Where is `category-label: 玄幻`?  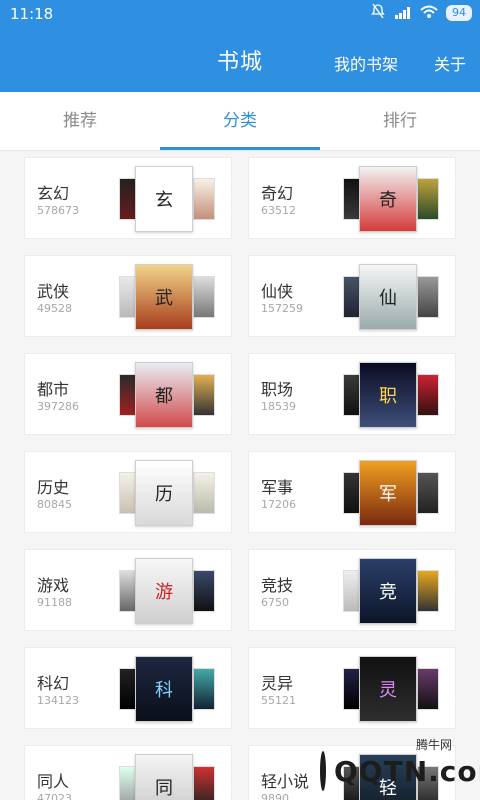
category-label: 玄幻 is located at coordinates (53, 193).